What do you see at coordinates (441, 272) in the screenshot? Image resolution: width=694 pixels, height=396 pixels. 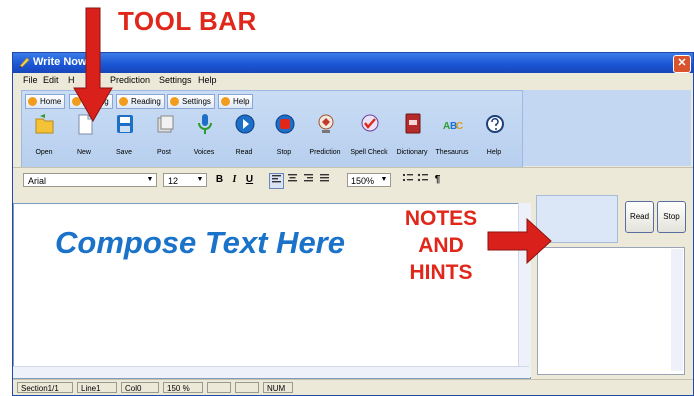 I see `notes-label-line: HINTS` at bounding box center [441, 272].